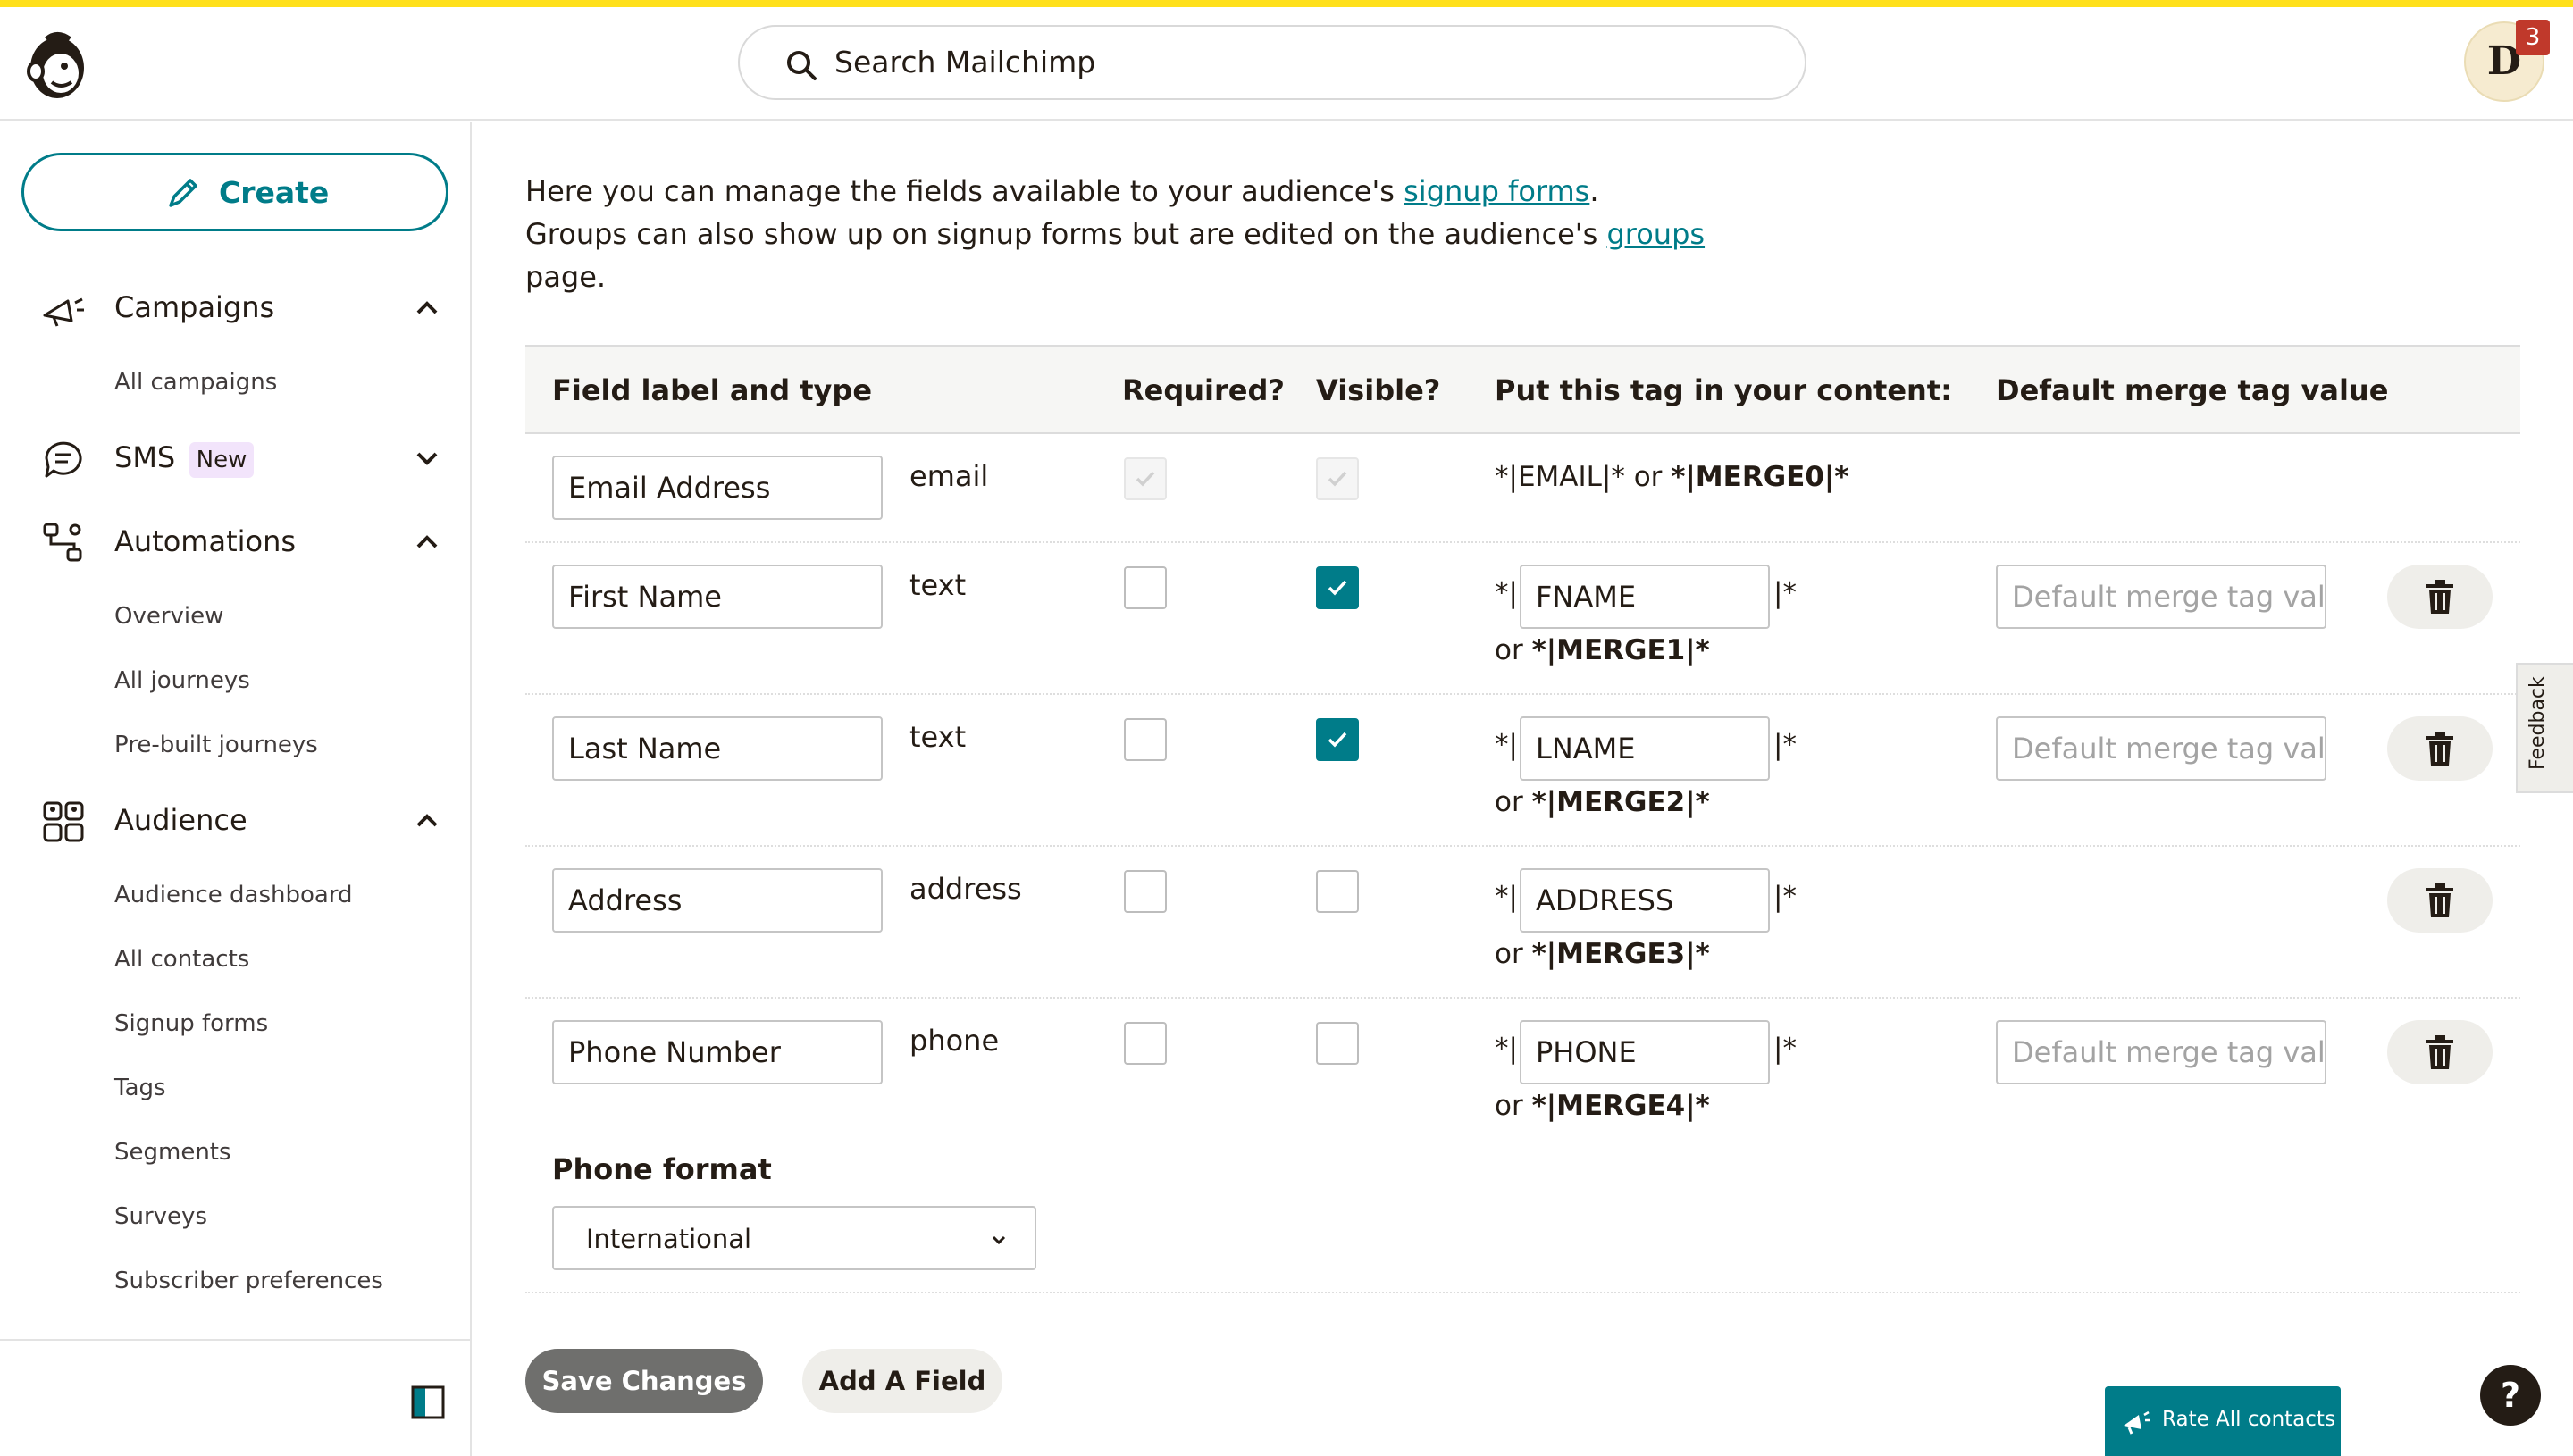 This screenshot has height=1456, width=2573. Describe the element at coordinates (183, 193) in the screenshot. I see `pencil-icon` at that location.